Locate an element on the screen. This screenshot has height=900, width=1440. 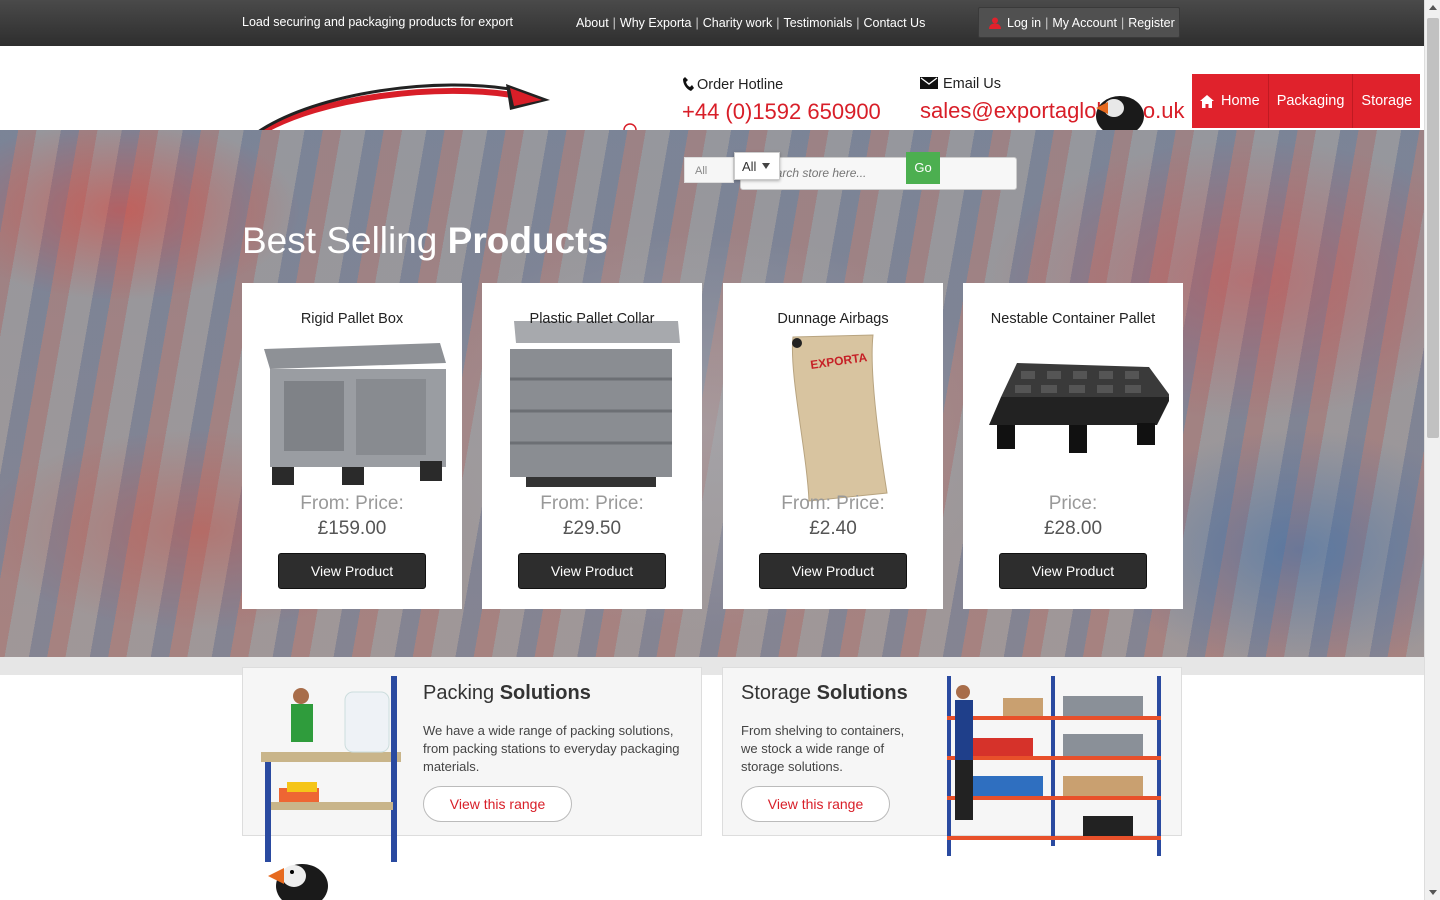
category-select-small: All is located at coordinates (709, 170).